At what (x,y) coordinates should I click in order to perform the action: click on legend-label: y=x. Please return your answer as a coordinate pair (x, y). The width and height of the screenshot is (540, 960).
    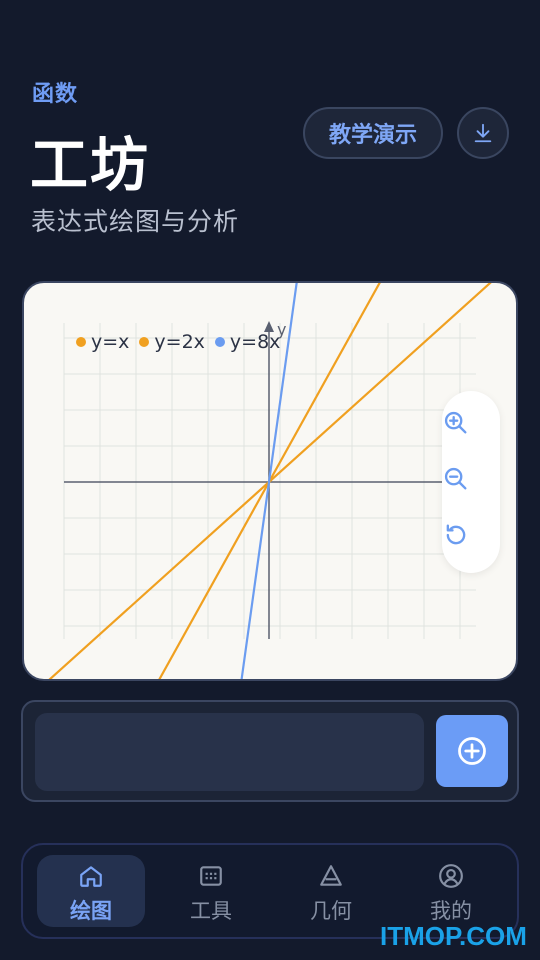
    Looking at the image, I should click on (110, 342).